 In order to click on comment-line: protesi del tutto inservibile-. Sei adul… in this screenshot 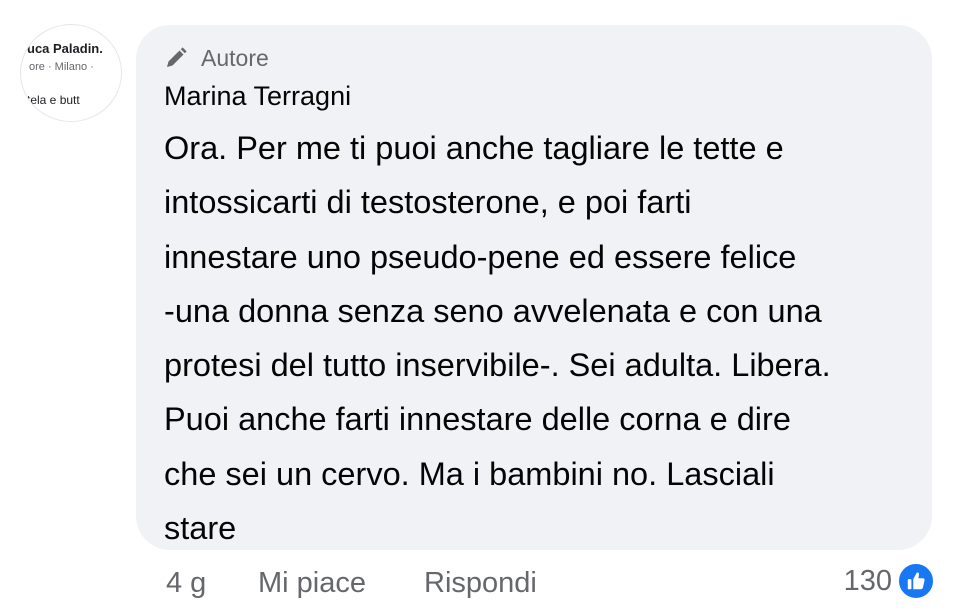, I will do `click(497, 365)`.